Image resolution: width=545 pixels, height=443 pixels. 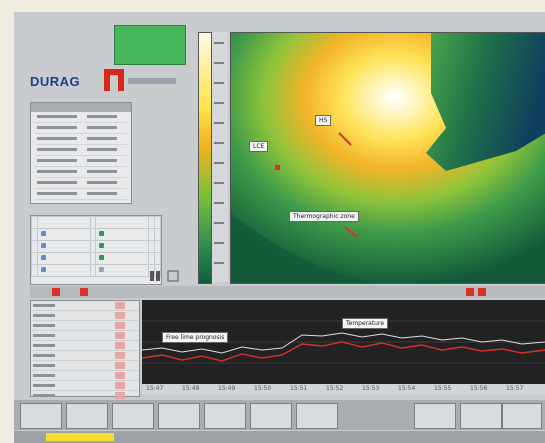 What do you see at coordinates (227, 388) in the screenshot?
I see `time-tick: 15:49` at bounding box center [227, 388].